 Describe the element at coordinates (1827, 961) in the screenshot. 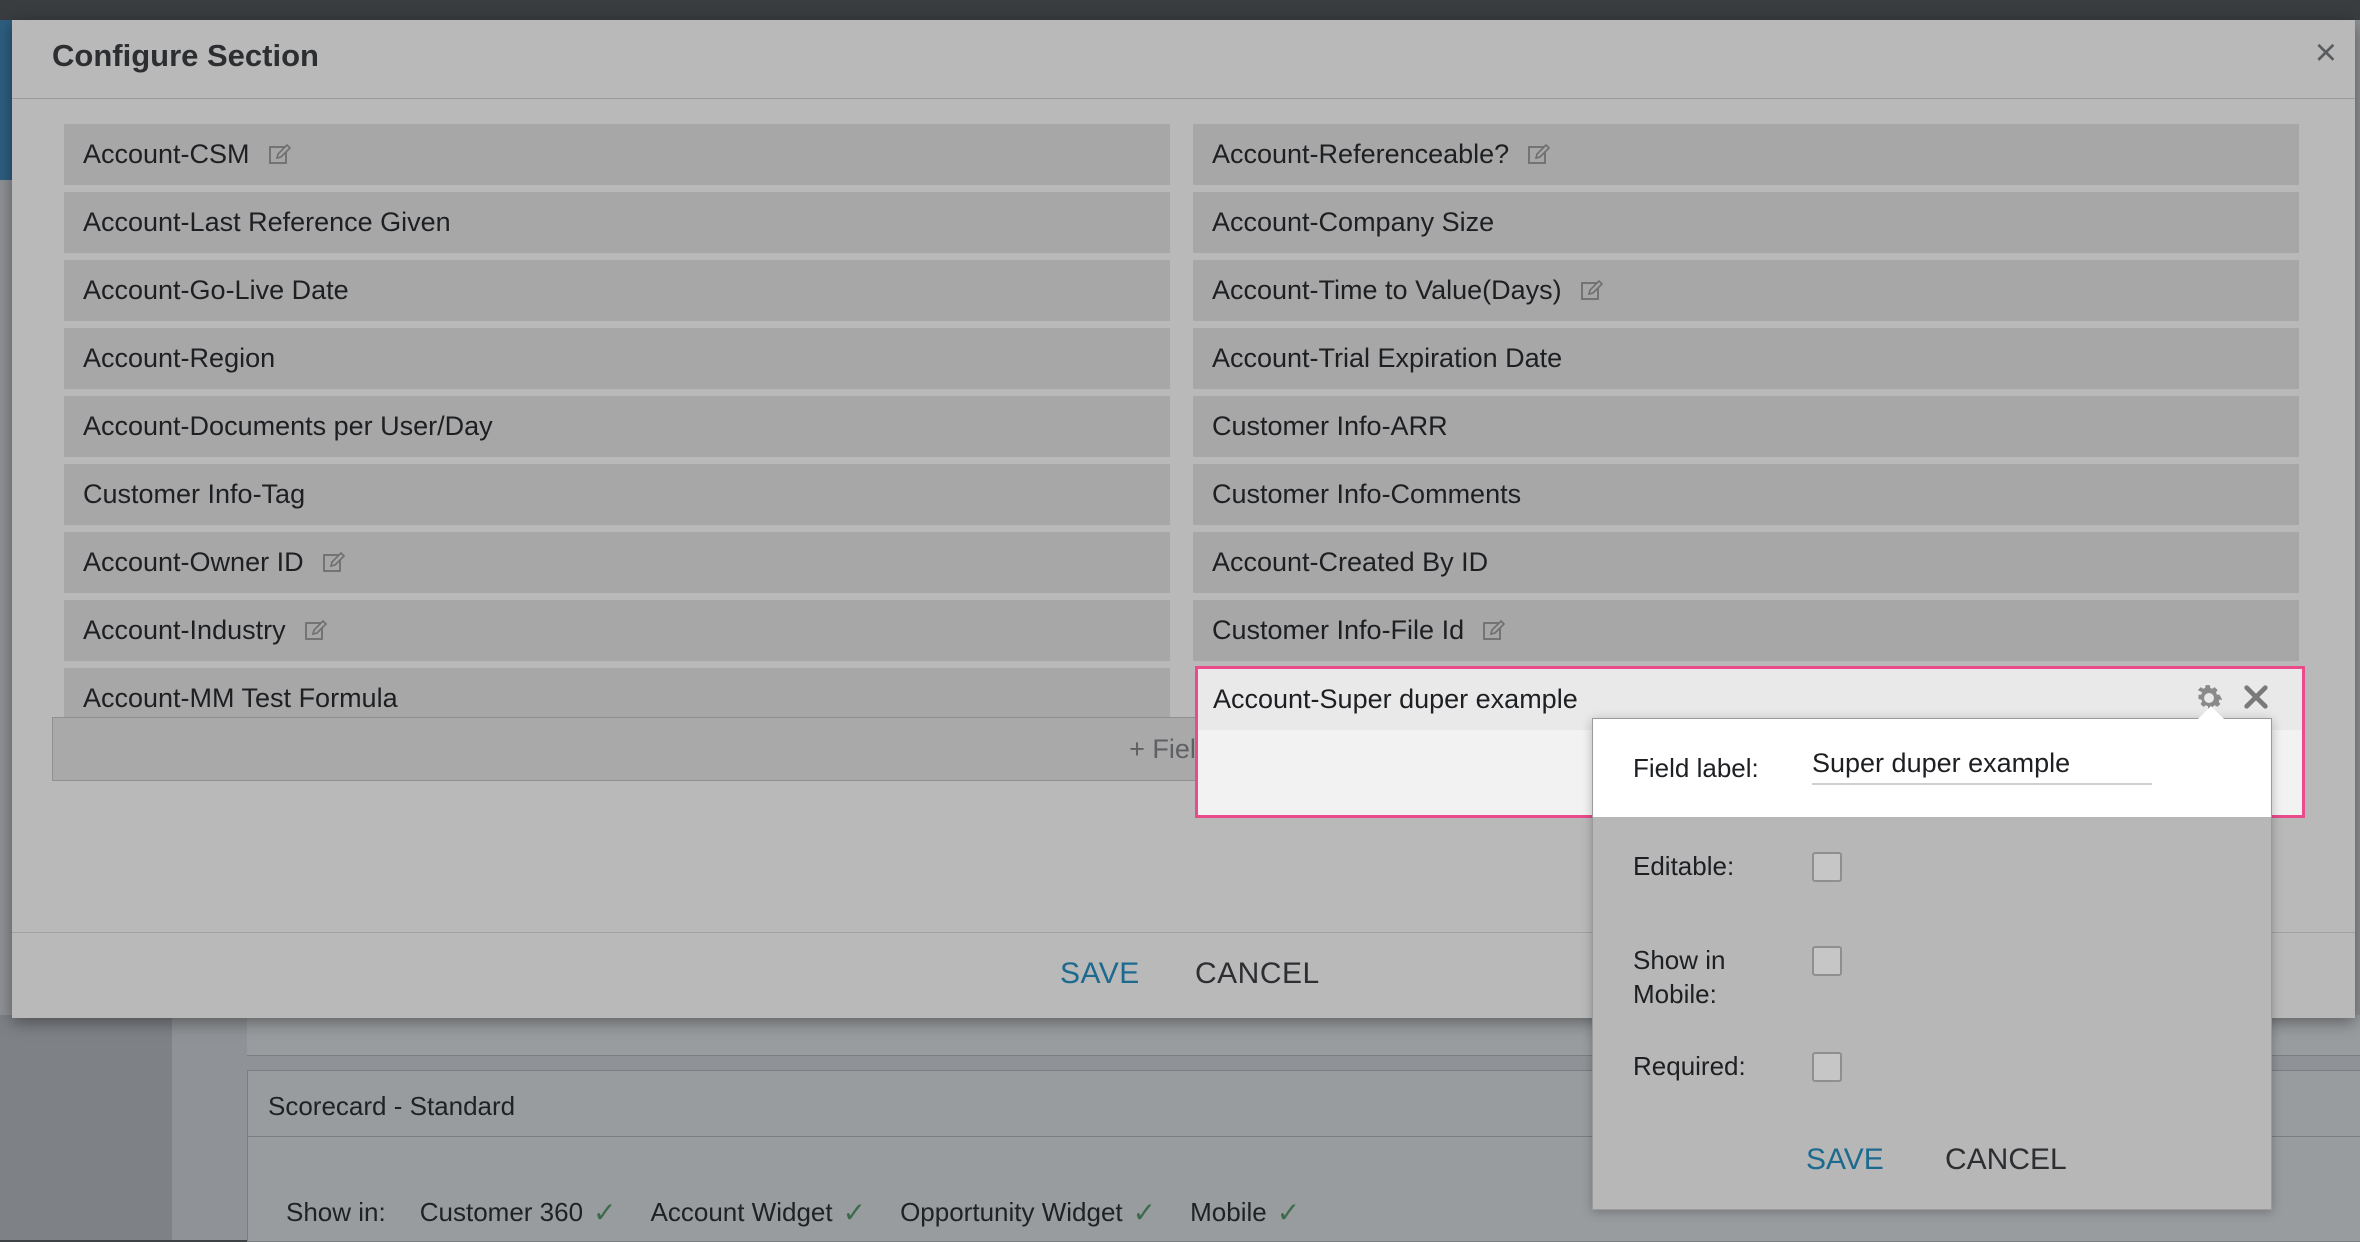

I see `show-in-mobile-checkbox` at that location.